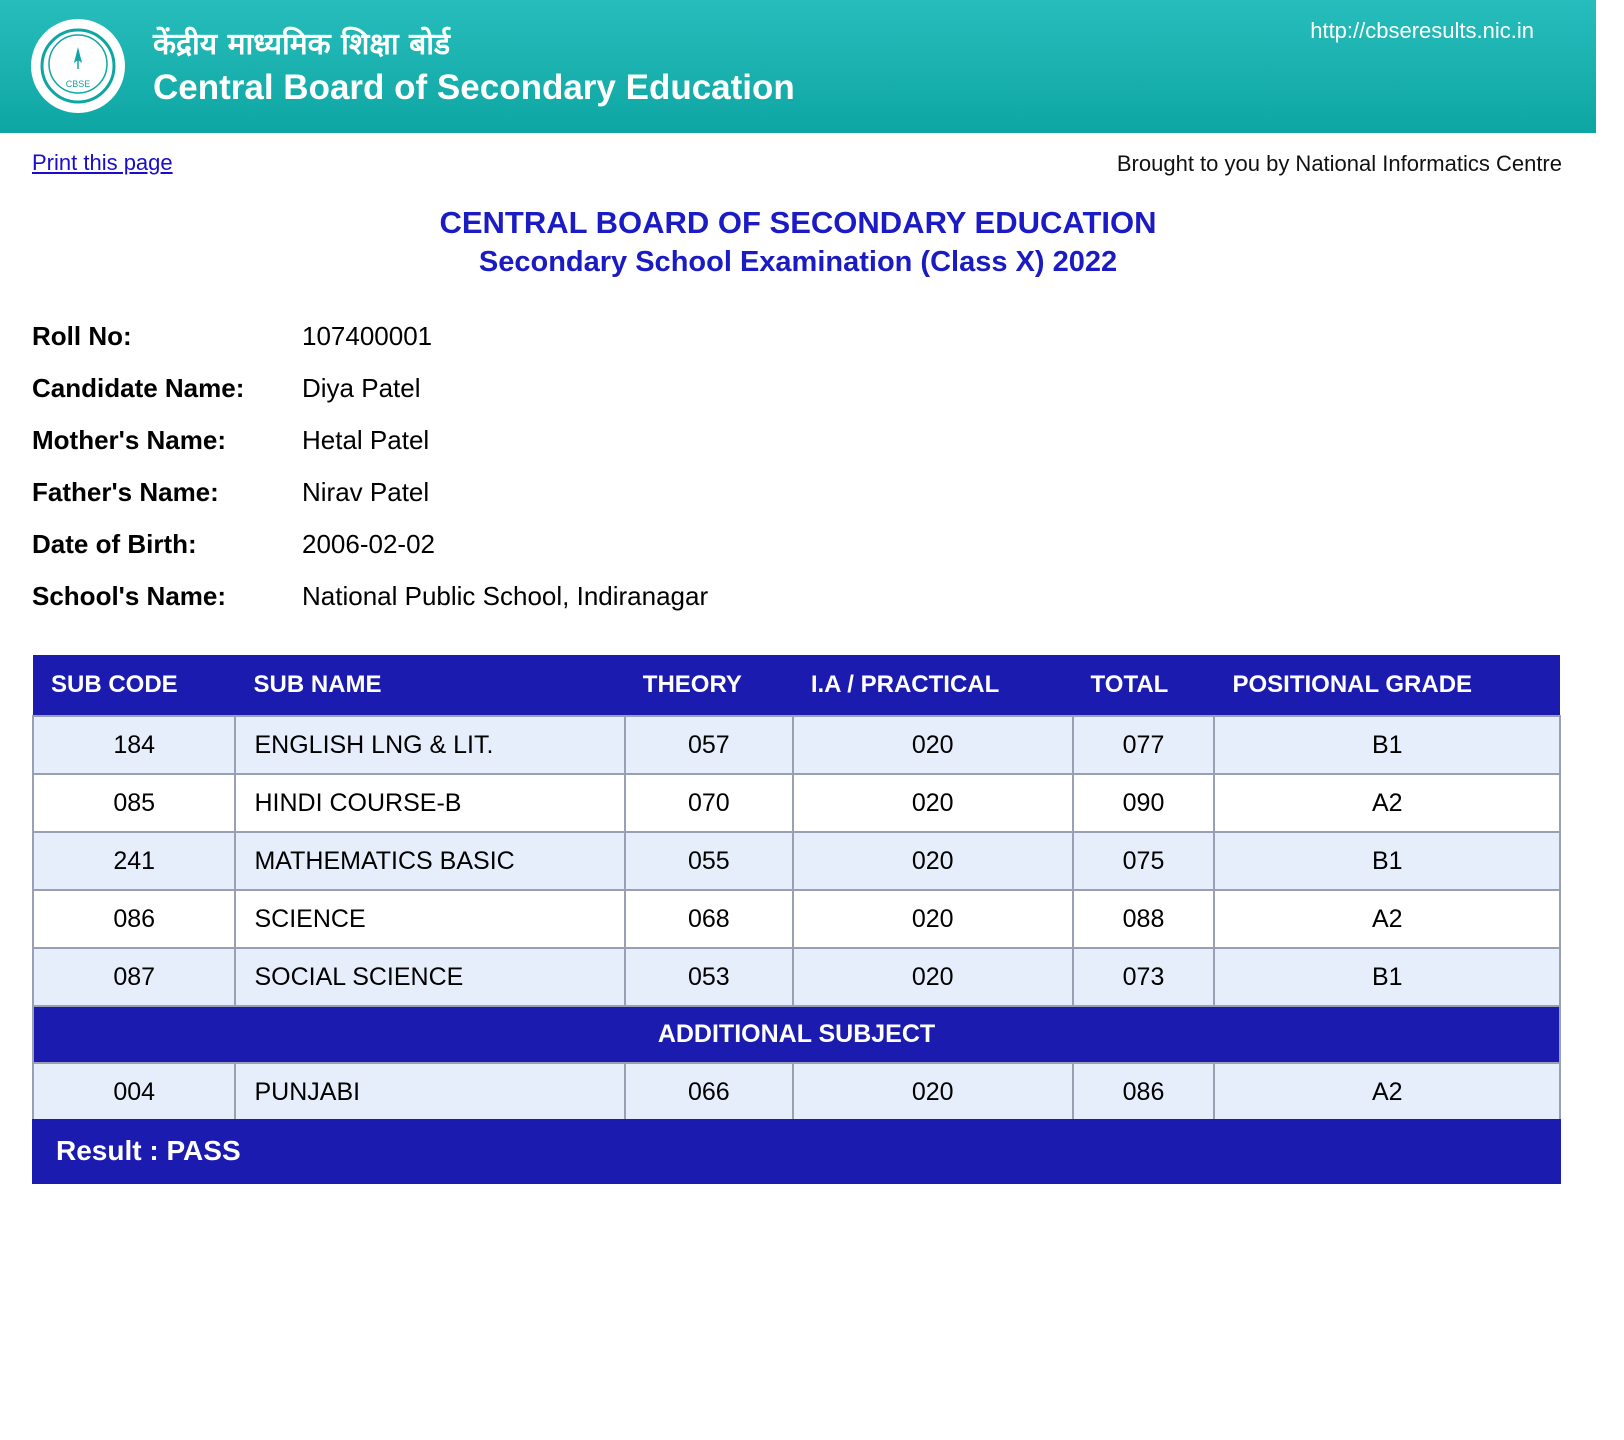  Describe the element at coordinates (367, 336) in the screenshot. I see `info-value: 107400001` at that location.